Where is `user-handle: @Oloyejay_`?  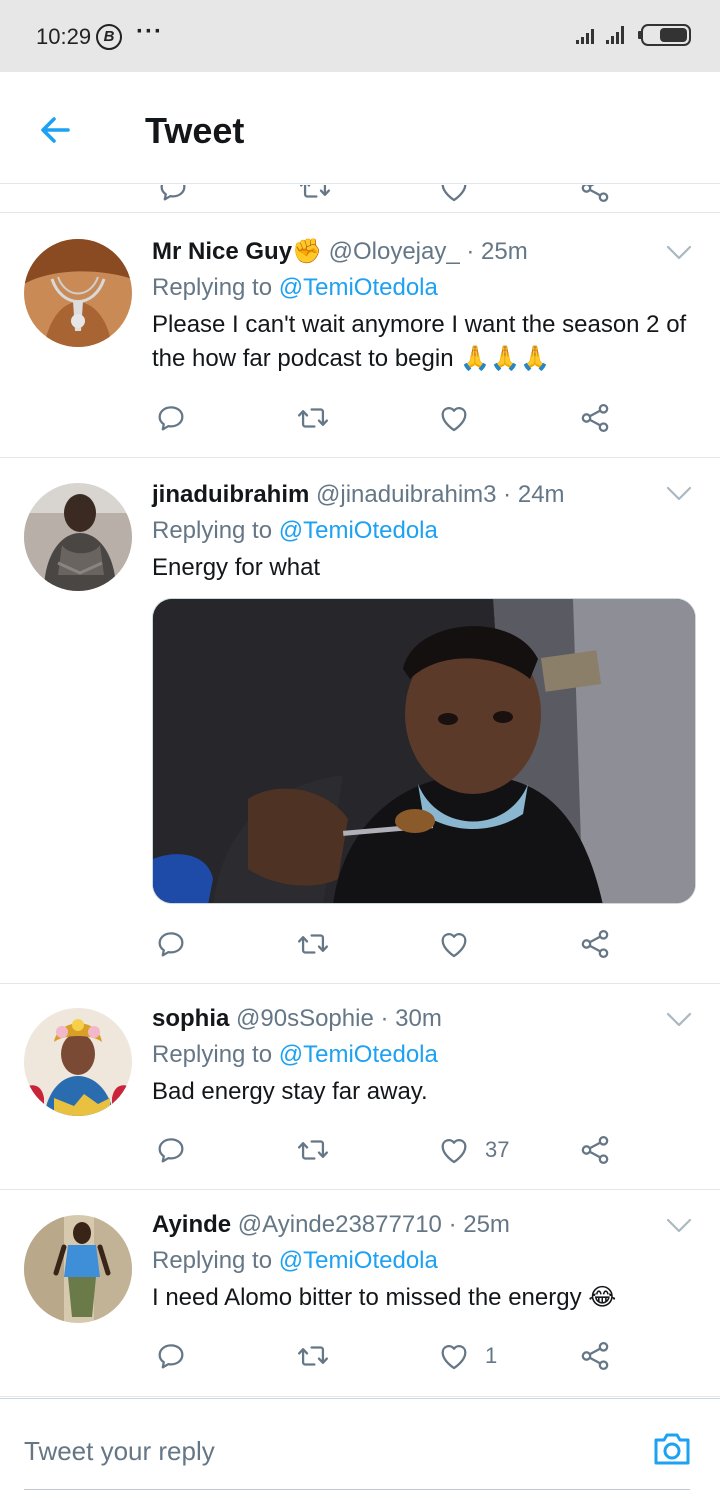
user-handle: @Oloyejay_ is located at coordinates (394, 251).